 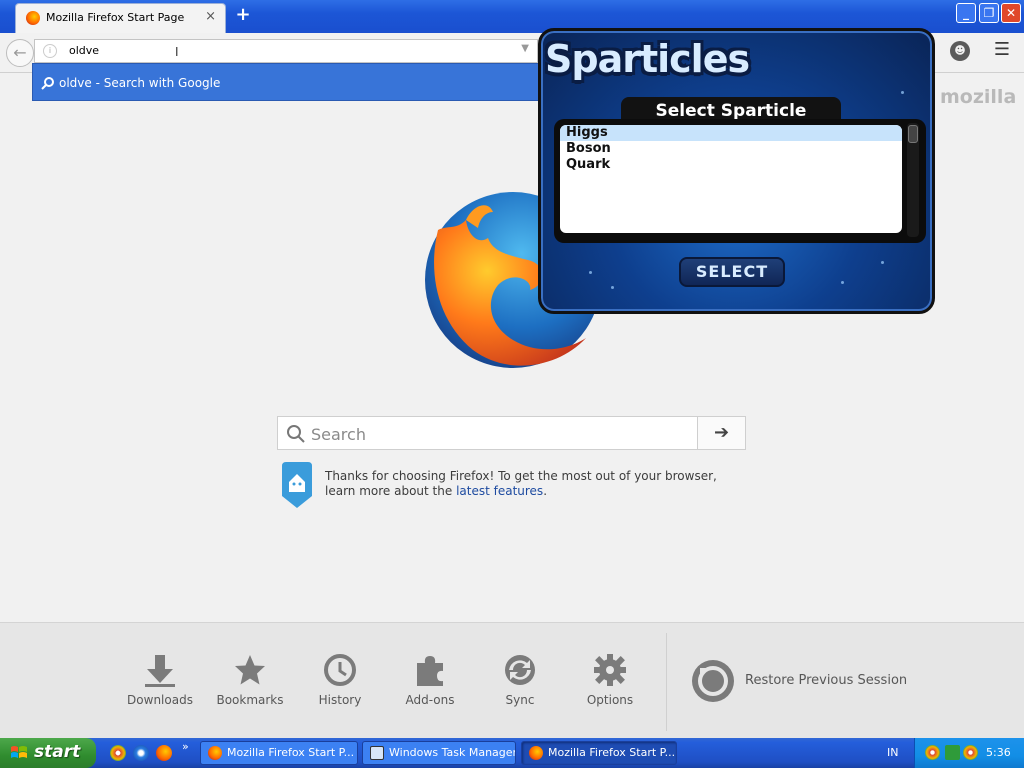 What do you see at coordinates (19, 752) in the screenshot?
I see `windows-flag-icon` at bounding box center [19, 752].